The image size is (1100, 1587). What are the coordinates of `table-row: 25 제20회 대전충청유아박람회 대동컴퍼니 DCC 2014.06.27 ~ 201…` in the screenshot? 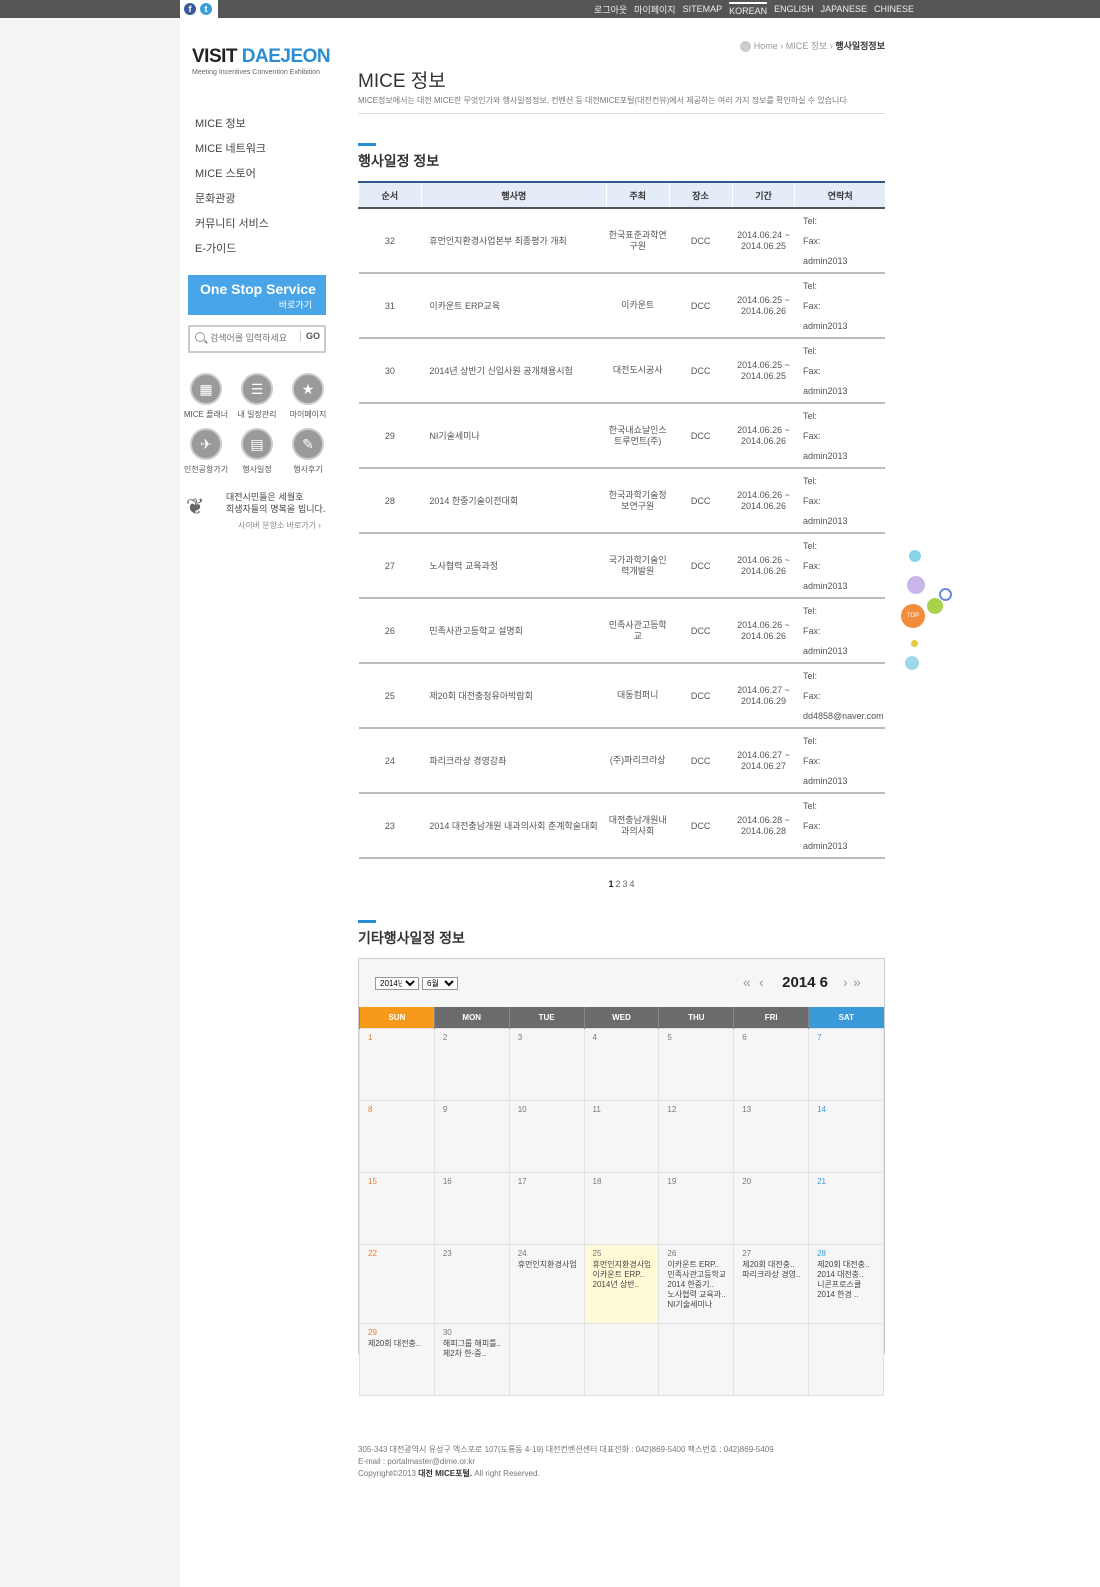 It's located at (621, 696).